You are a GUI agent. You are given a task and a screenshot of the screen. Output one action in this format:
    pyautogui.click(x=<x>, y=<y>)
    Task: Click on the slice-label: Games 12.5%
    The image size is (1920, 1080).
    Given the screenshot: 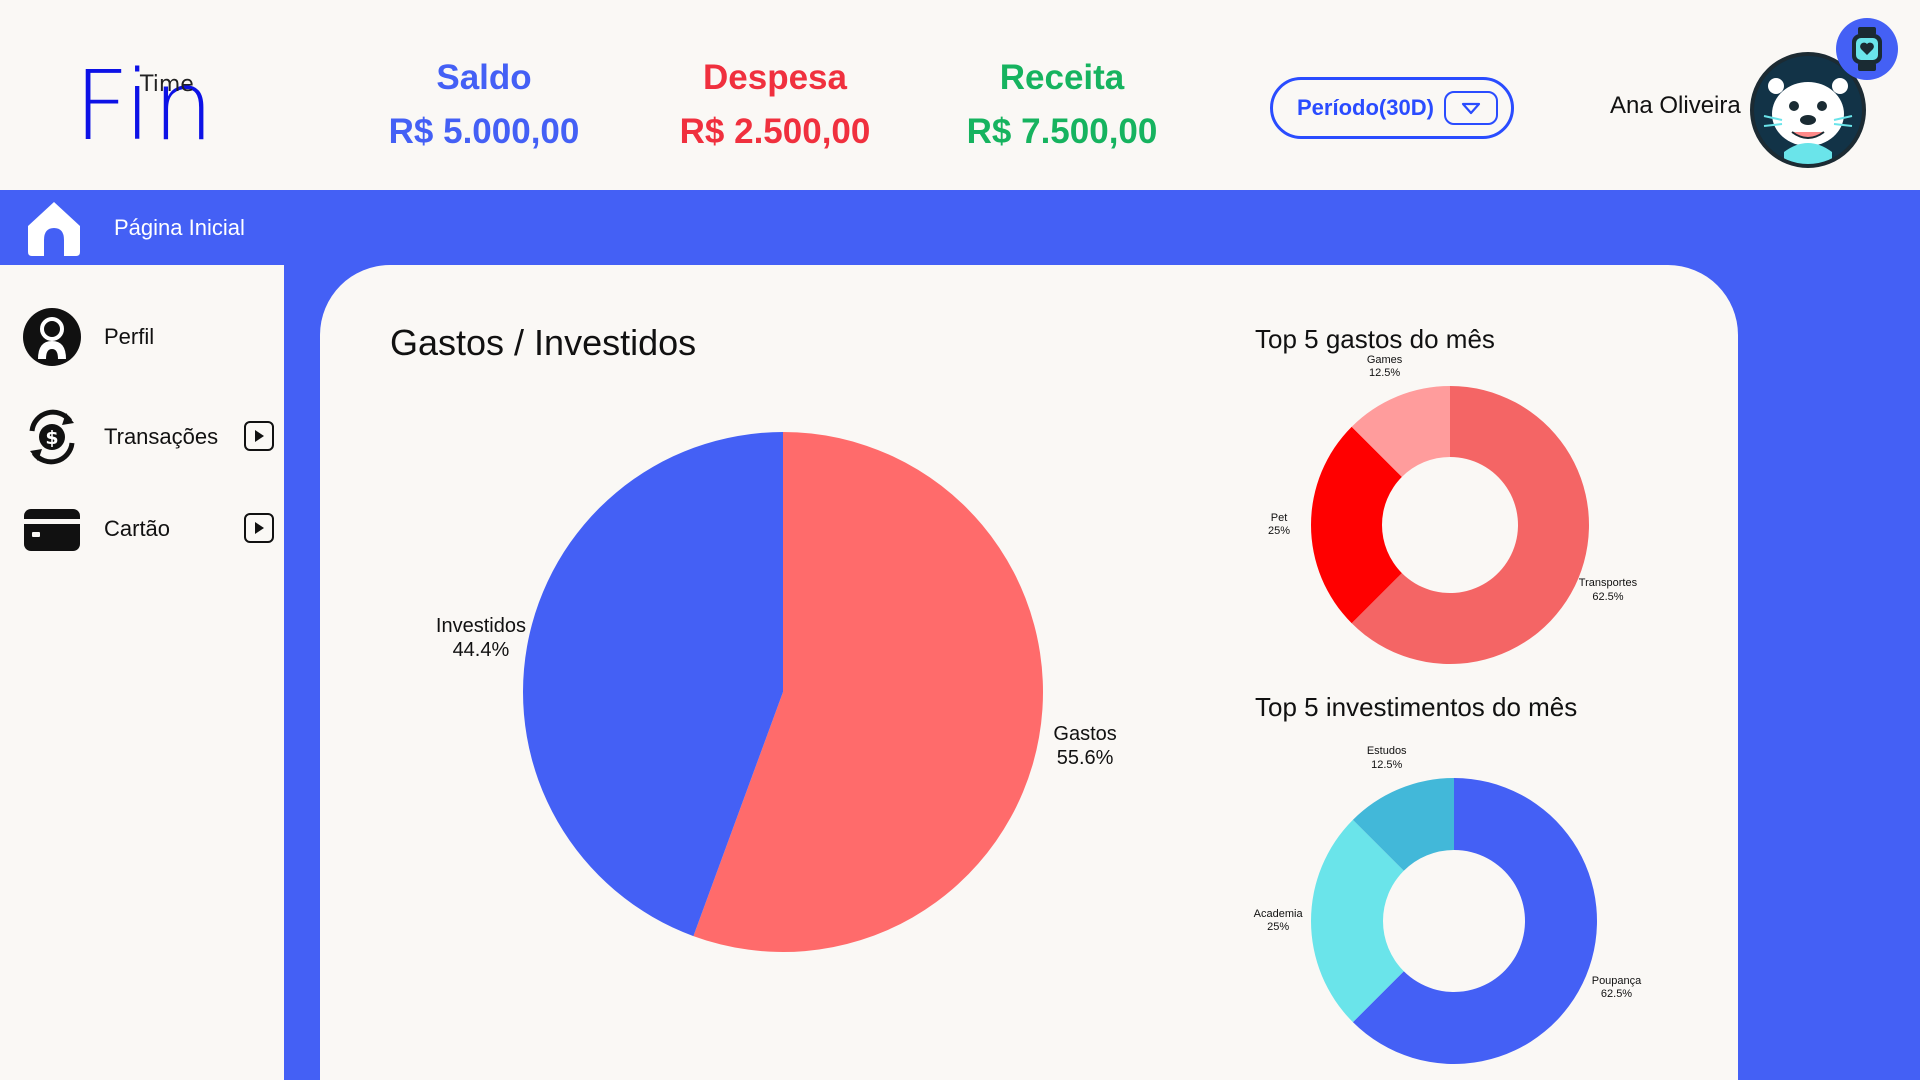 What is the action you would take?
    pyautogui.click(x=1384, y=367)
    